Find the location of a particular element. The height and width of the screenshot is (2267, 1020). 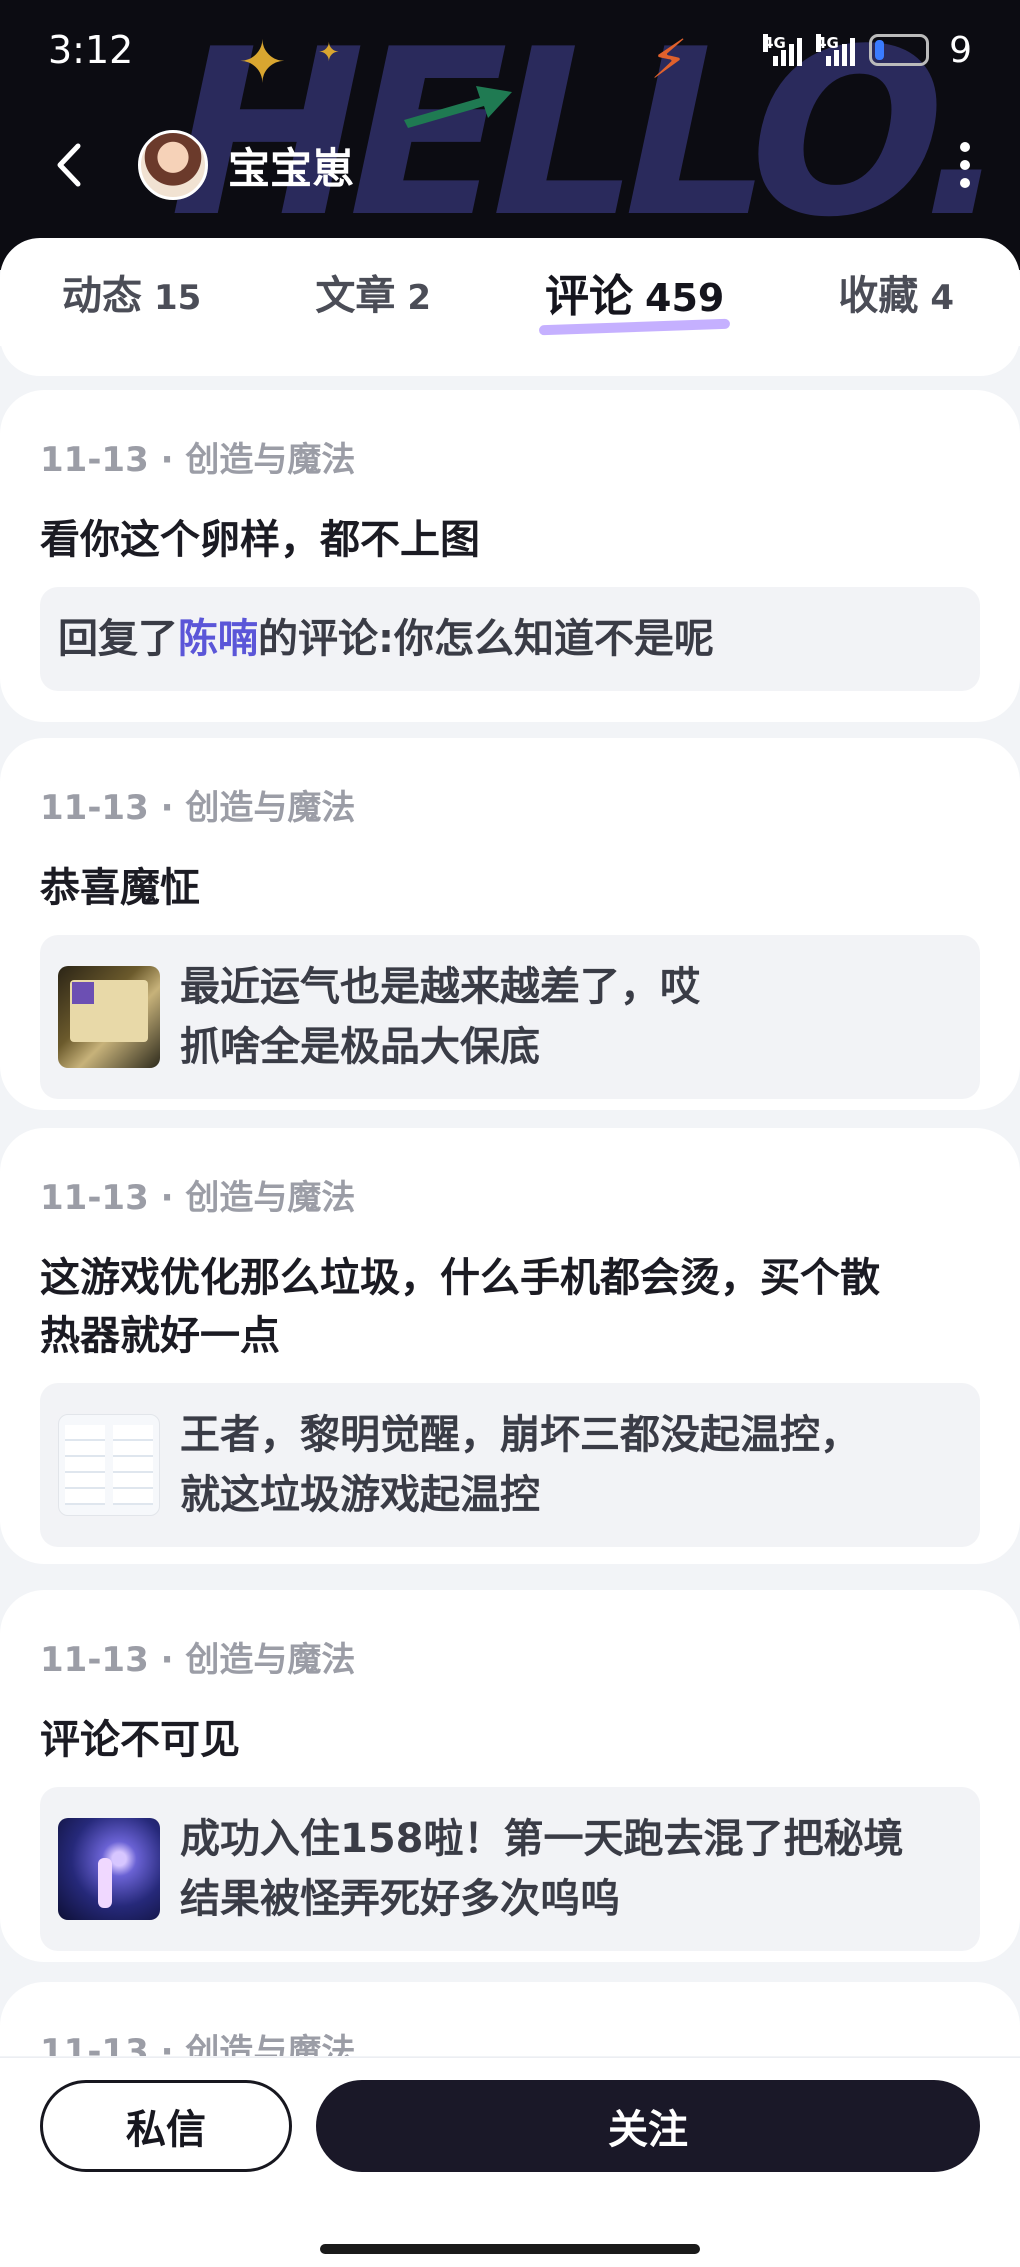

nav-bar: 宝宝崽 is located at coordinates (510, 165).